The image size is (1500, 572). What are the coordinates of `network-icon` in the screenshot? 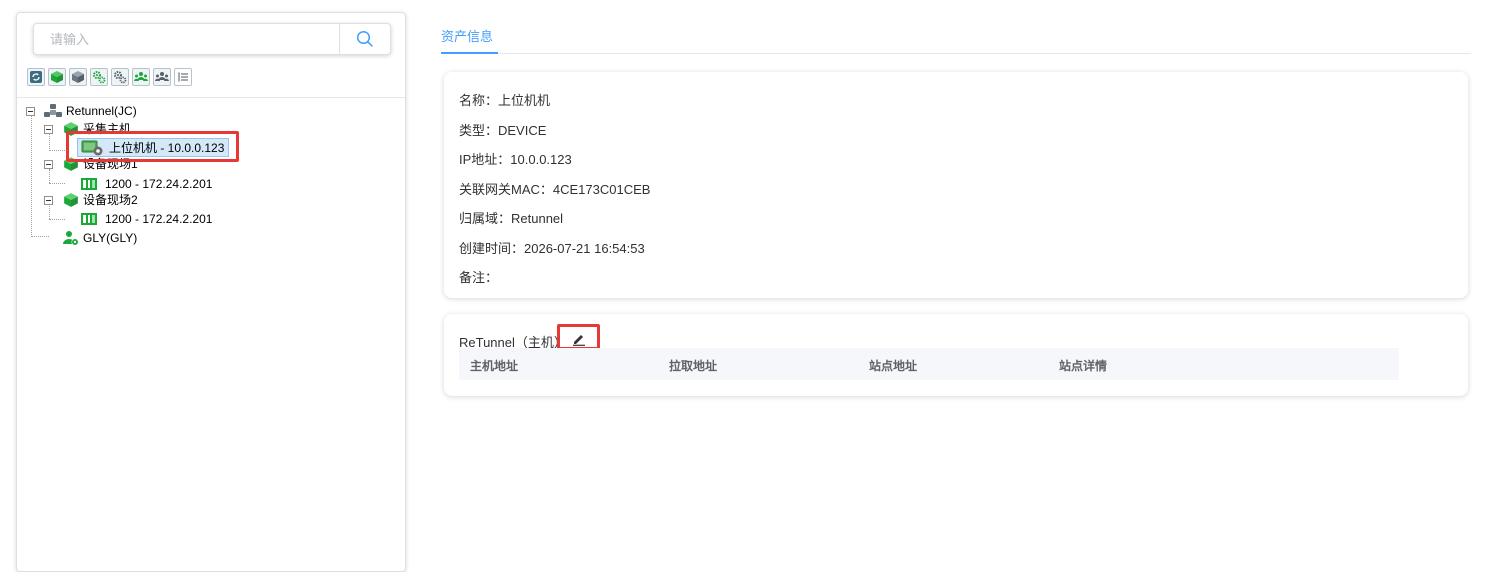 It's located at (53, 110).